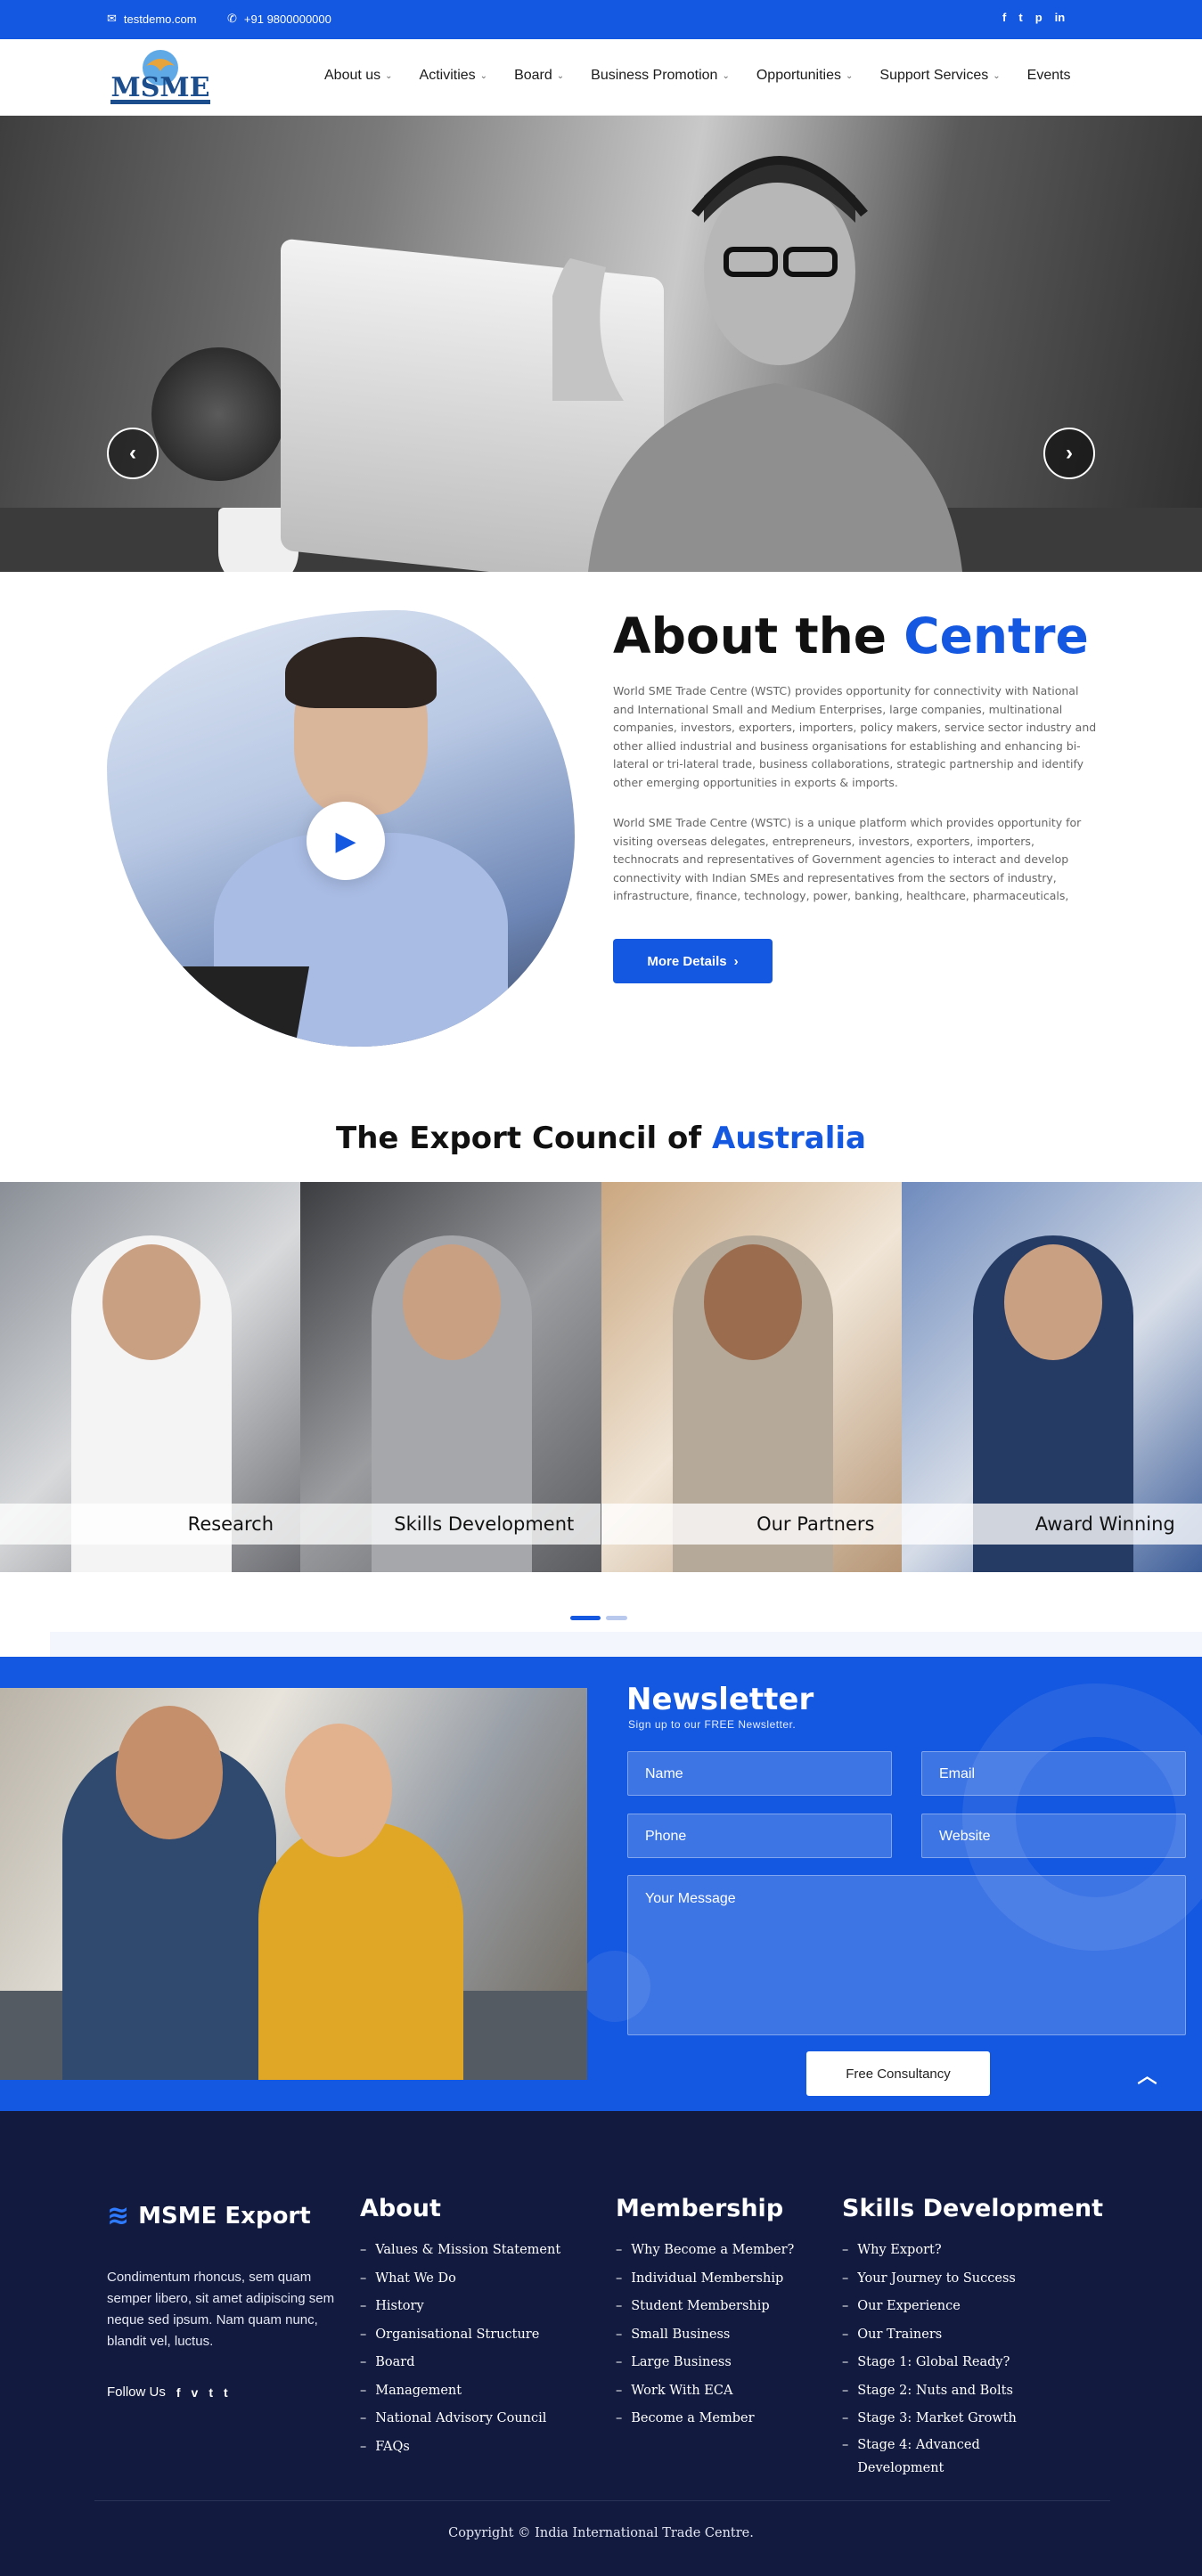 This screenshot has width=1202, height=2576. I want to click on nav-label: Activities, so click(447, 76).